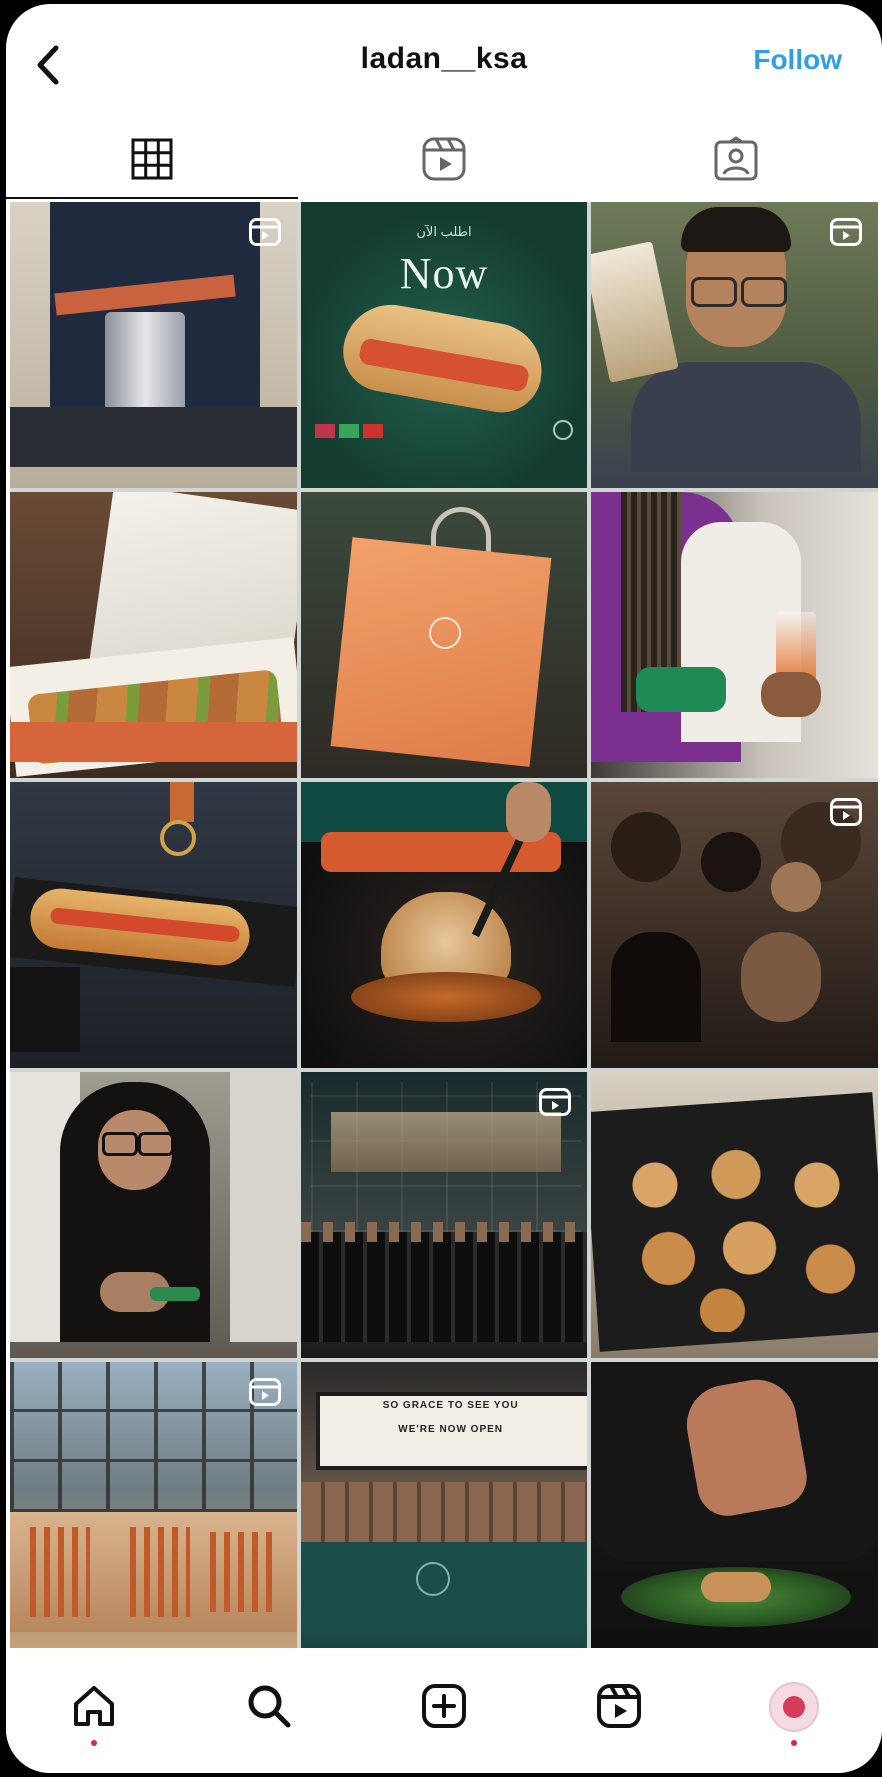  I want to click on nav-create, so click(443, 1712).